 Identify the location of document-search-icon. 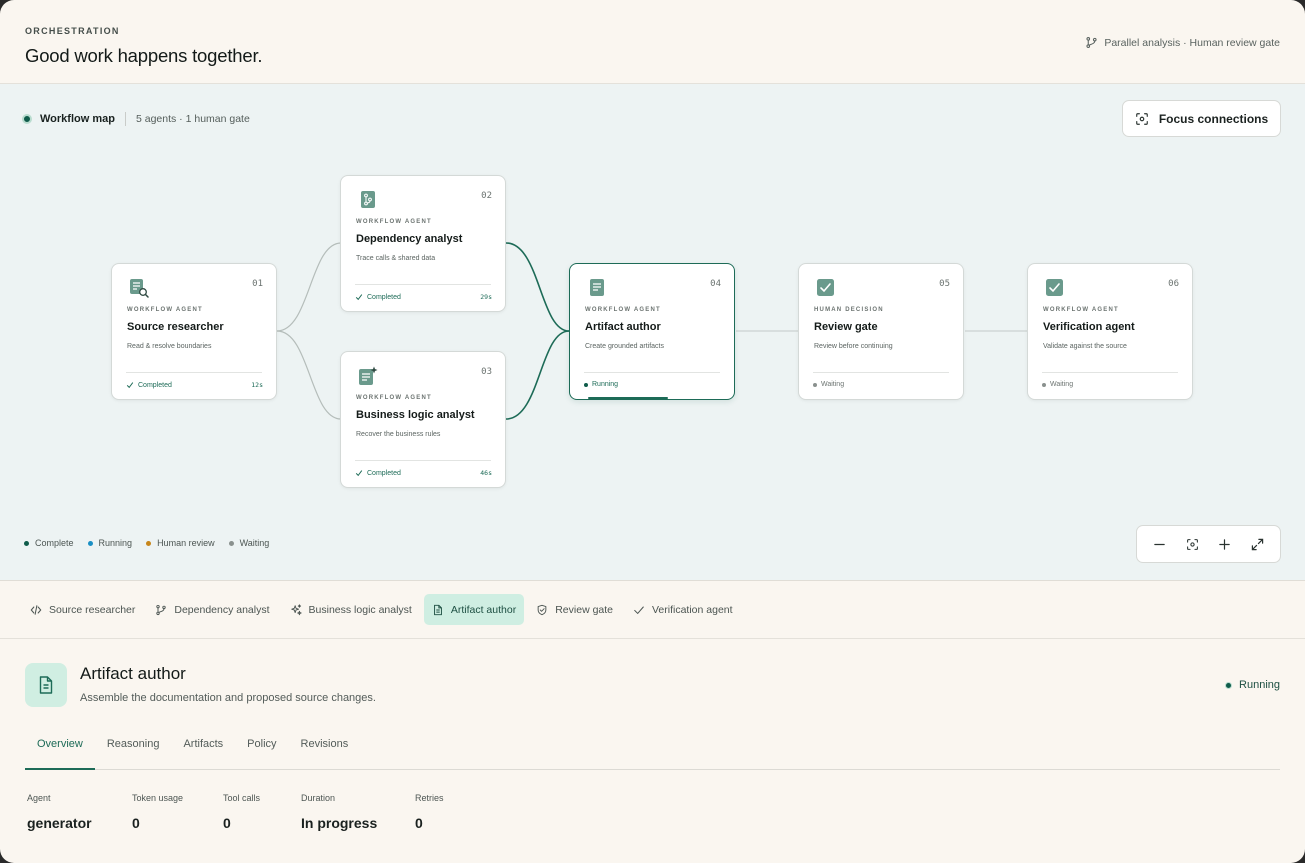
(139, 288).